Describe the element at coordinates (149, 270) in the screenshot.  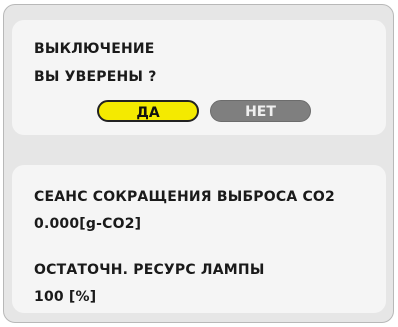
I see `lamp-life-label: ОСТАТОЧН. РЕСУРС ЛАМПЫ` at that location.